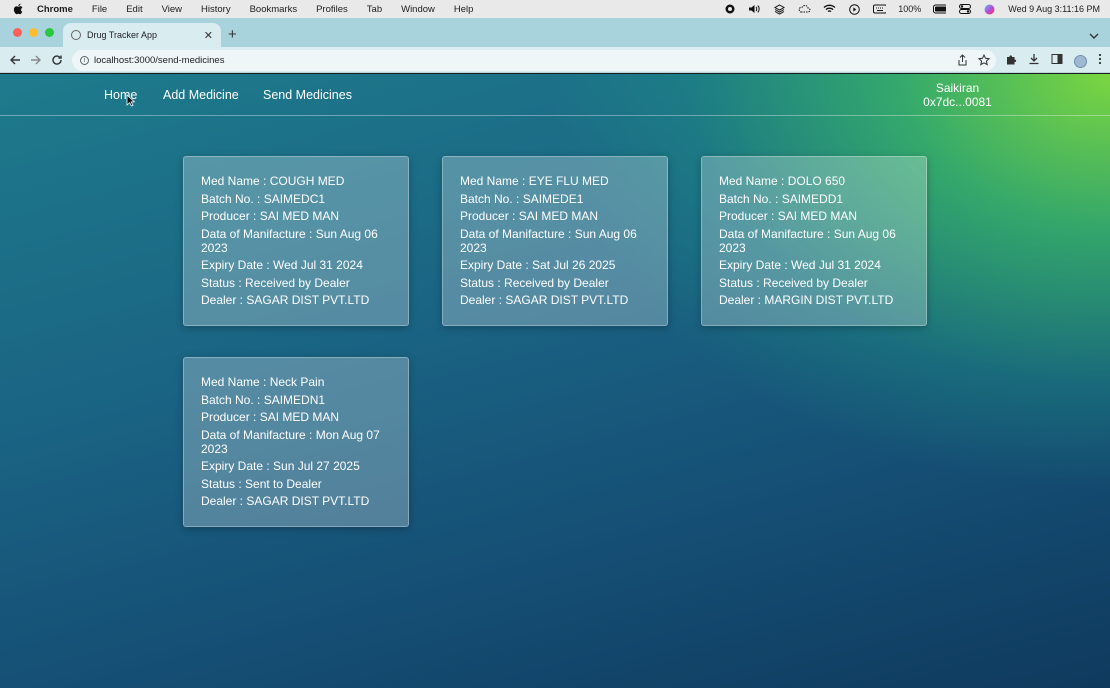 This screenshot has height=688, width=1110. What do you see at coordinates (263, 399) in the screenshot?
I see `batch-number: Batch No. : SAIMEDN1` at bounding box center [263, 399].